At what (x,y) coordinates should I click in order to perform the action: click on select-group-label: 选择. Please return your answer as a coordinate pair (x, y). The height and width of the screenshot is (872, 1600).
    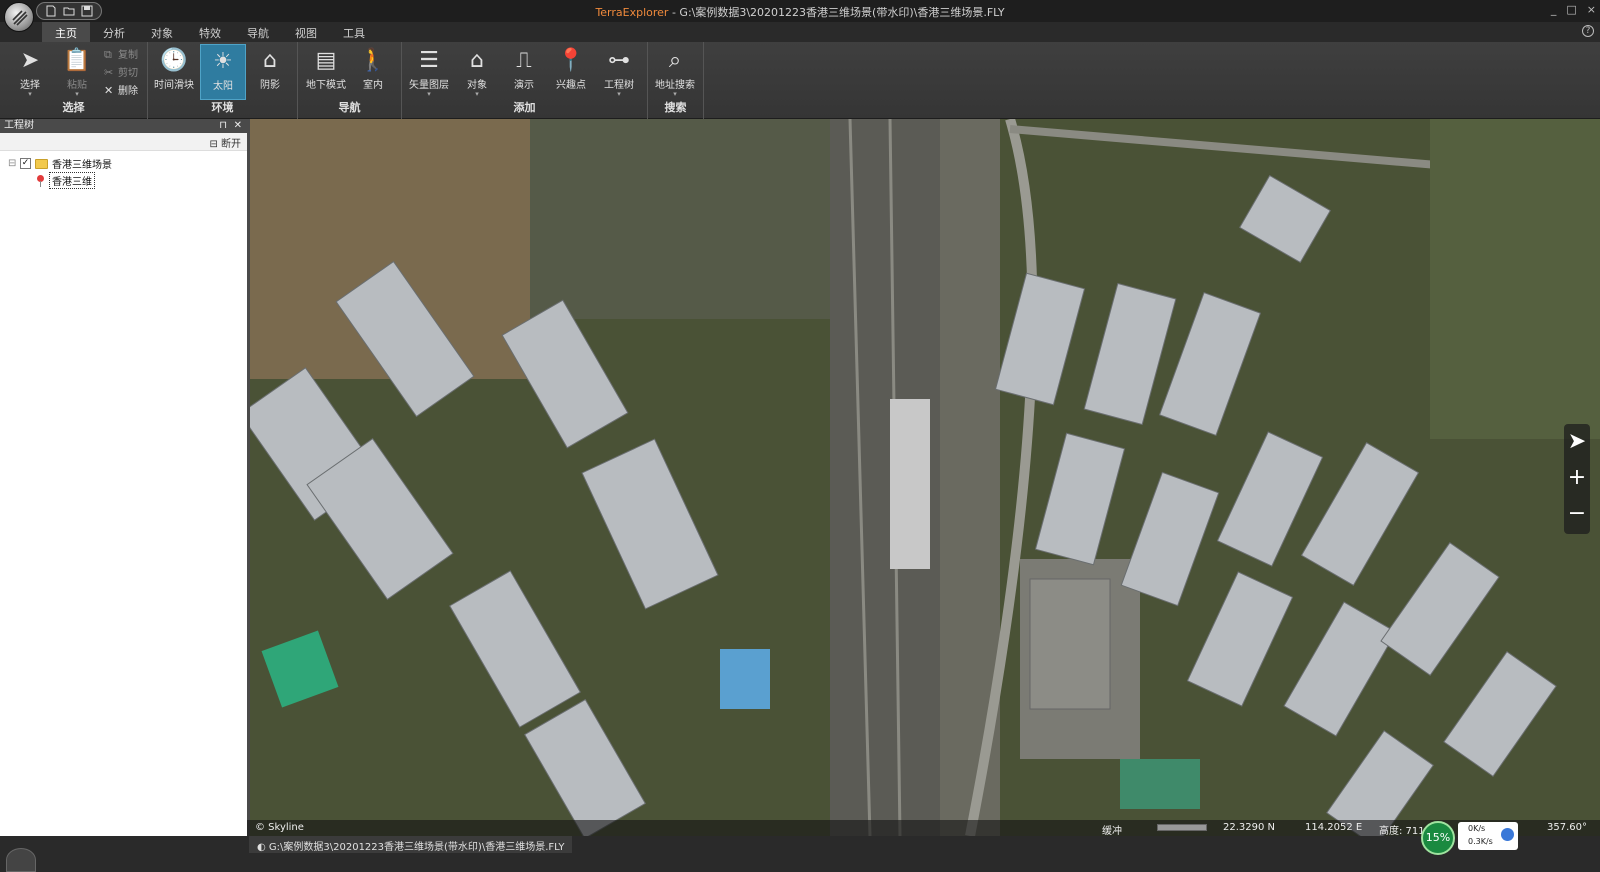
    Looking at the image, I should click on (73, 107).